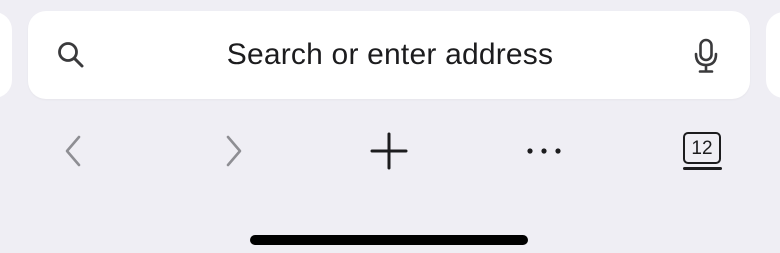 The width and height of the screenshot is (780, 253). What do you see at coordinates (773, 55) in the screenshot?
I see `next-tab-card-edge` at bounding box center [773, 55].